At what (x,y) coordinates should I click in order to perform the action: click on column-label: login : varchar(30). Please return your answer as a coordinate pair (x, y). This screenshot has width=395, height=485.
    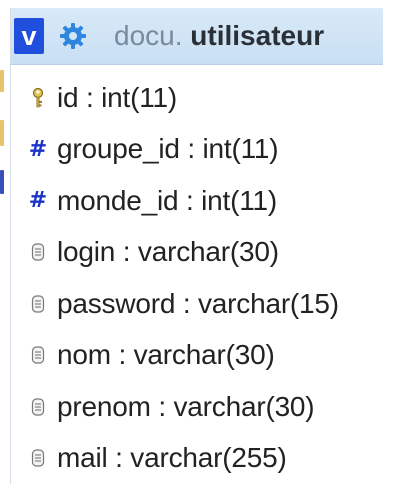
    Looking at the image, I should click on (168, 252).